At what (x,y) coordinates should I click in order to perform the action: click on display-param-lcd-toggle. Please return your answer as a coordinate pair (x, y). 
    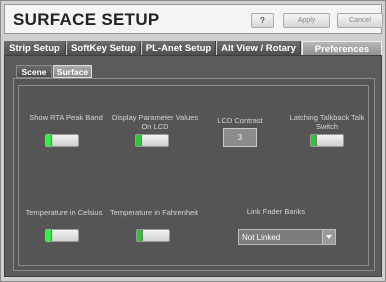
    Looking at the image, I should click on (152, 140).